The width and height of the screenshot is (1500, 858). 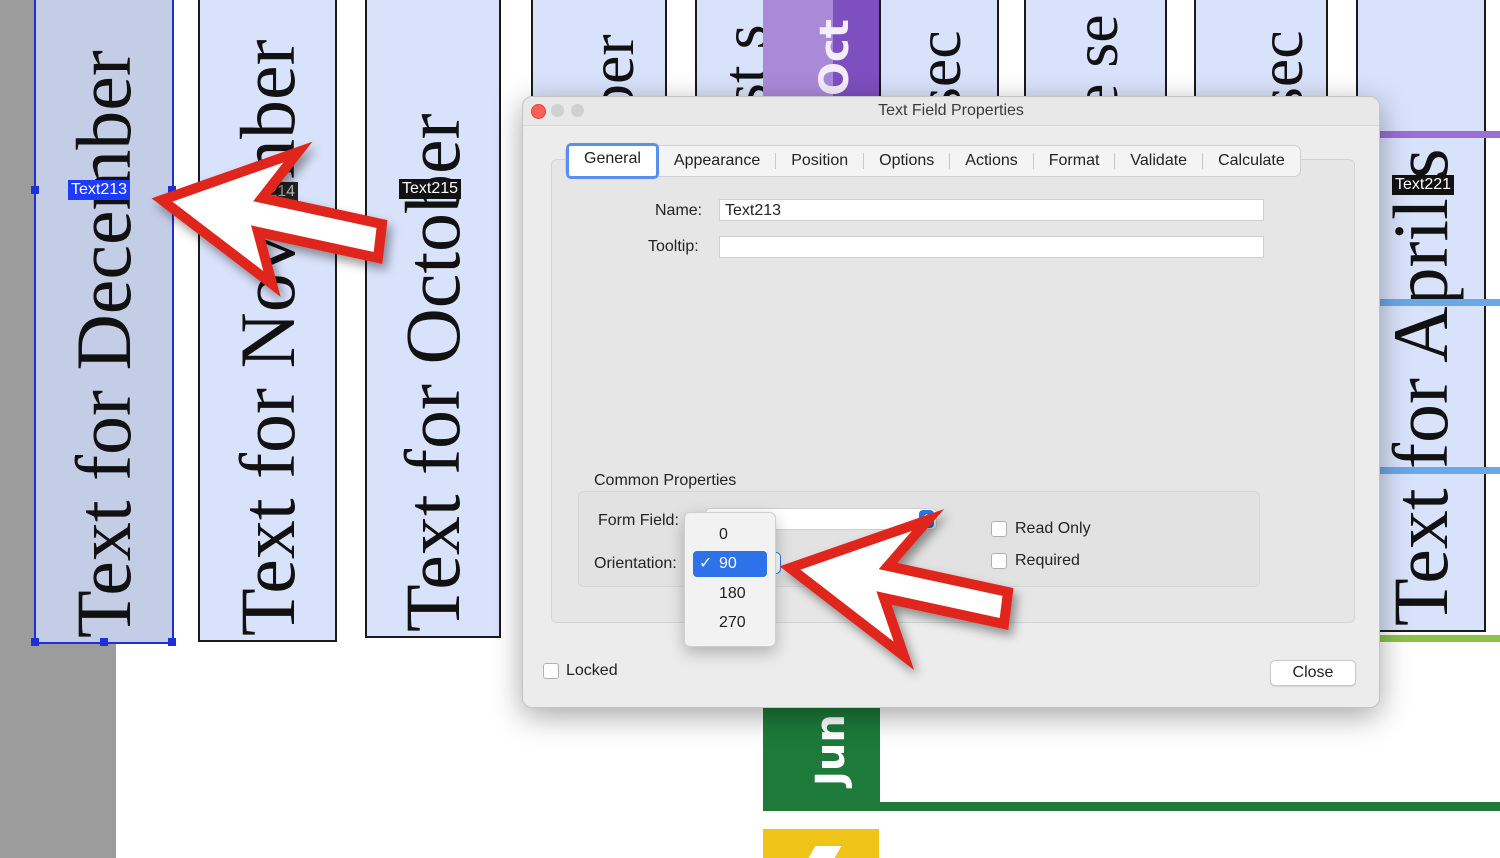 I want to click on read-only-label: Read Only, so click(x=1053, y=528).